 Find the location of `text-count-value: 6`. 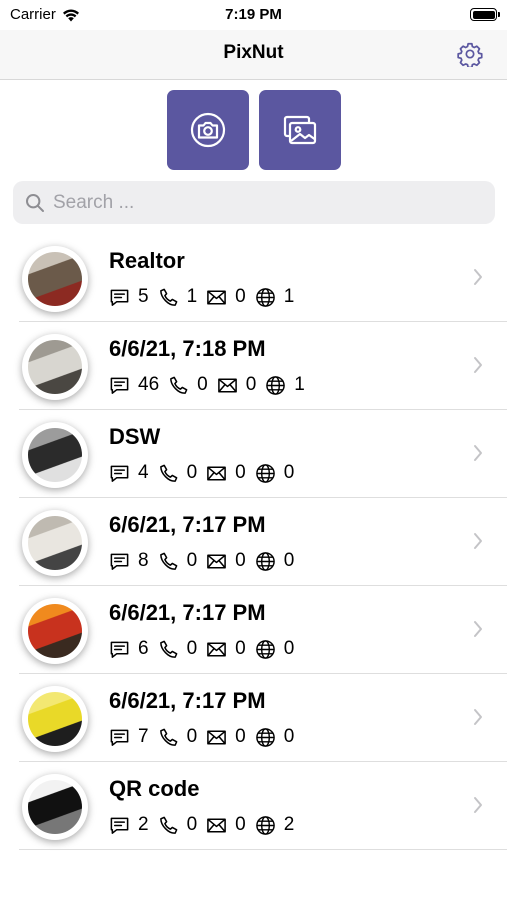

text-count-value: 6 is located at coordinates (143, 648).